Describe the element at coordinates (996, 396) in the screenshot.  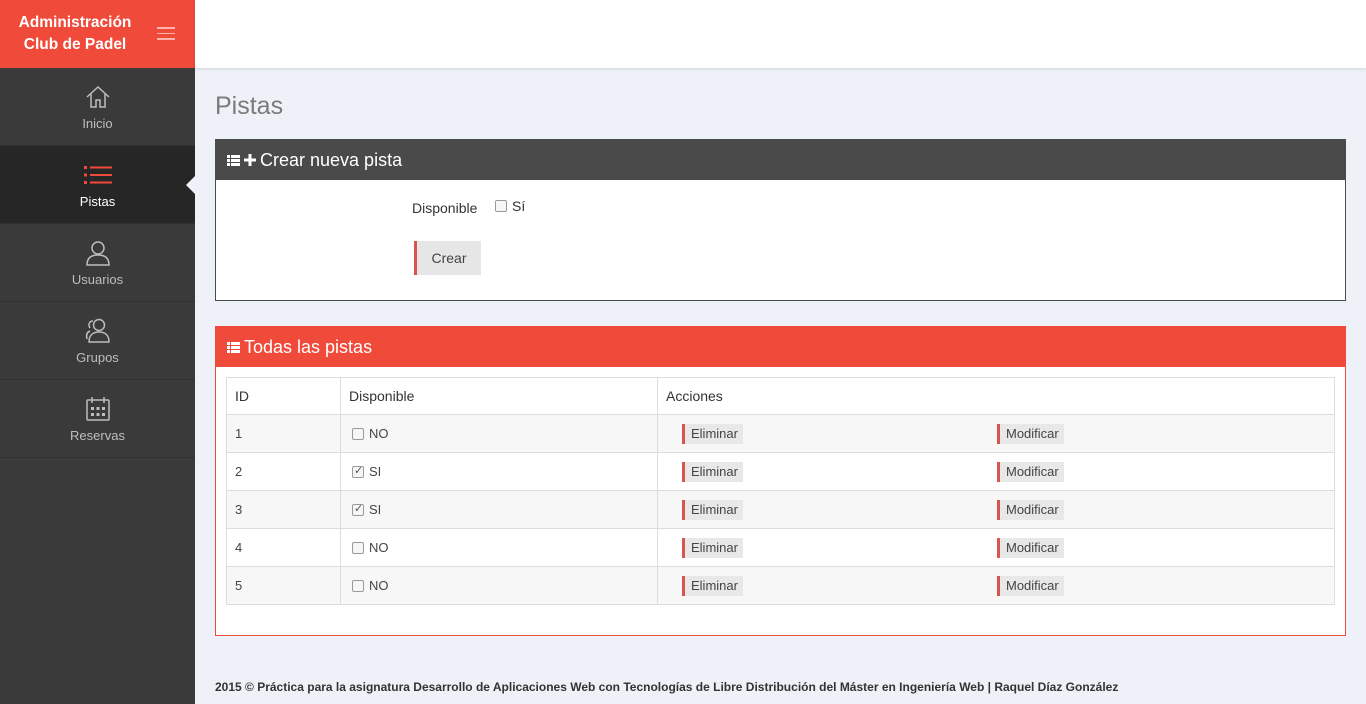
I see `column-header-acciones: Acciones` at that location.